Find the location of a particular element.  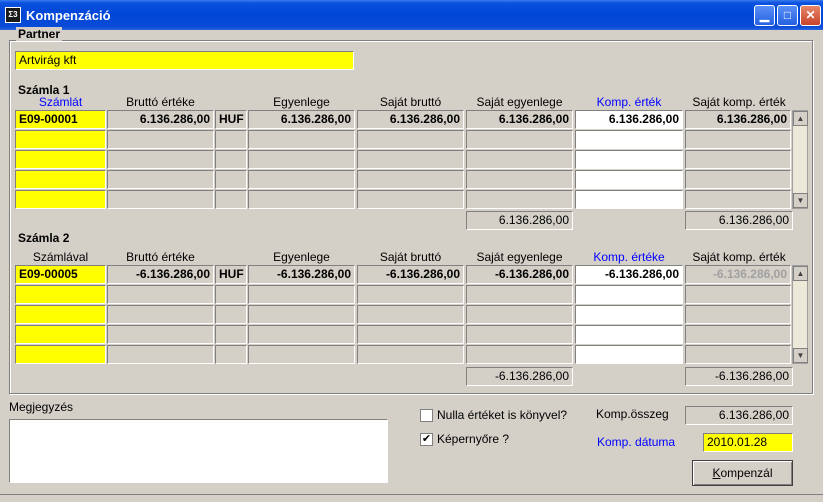

title-bar: Σ3 Kompenzáció ▁ □ ✕ is located at coordinates (411, 15).